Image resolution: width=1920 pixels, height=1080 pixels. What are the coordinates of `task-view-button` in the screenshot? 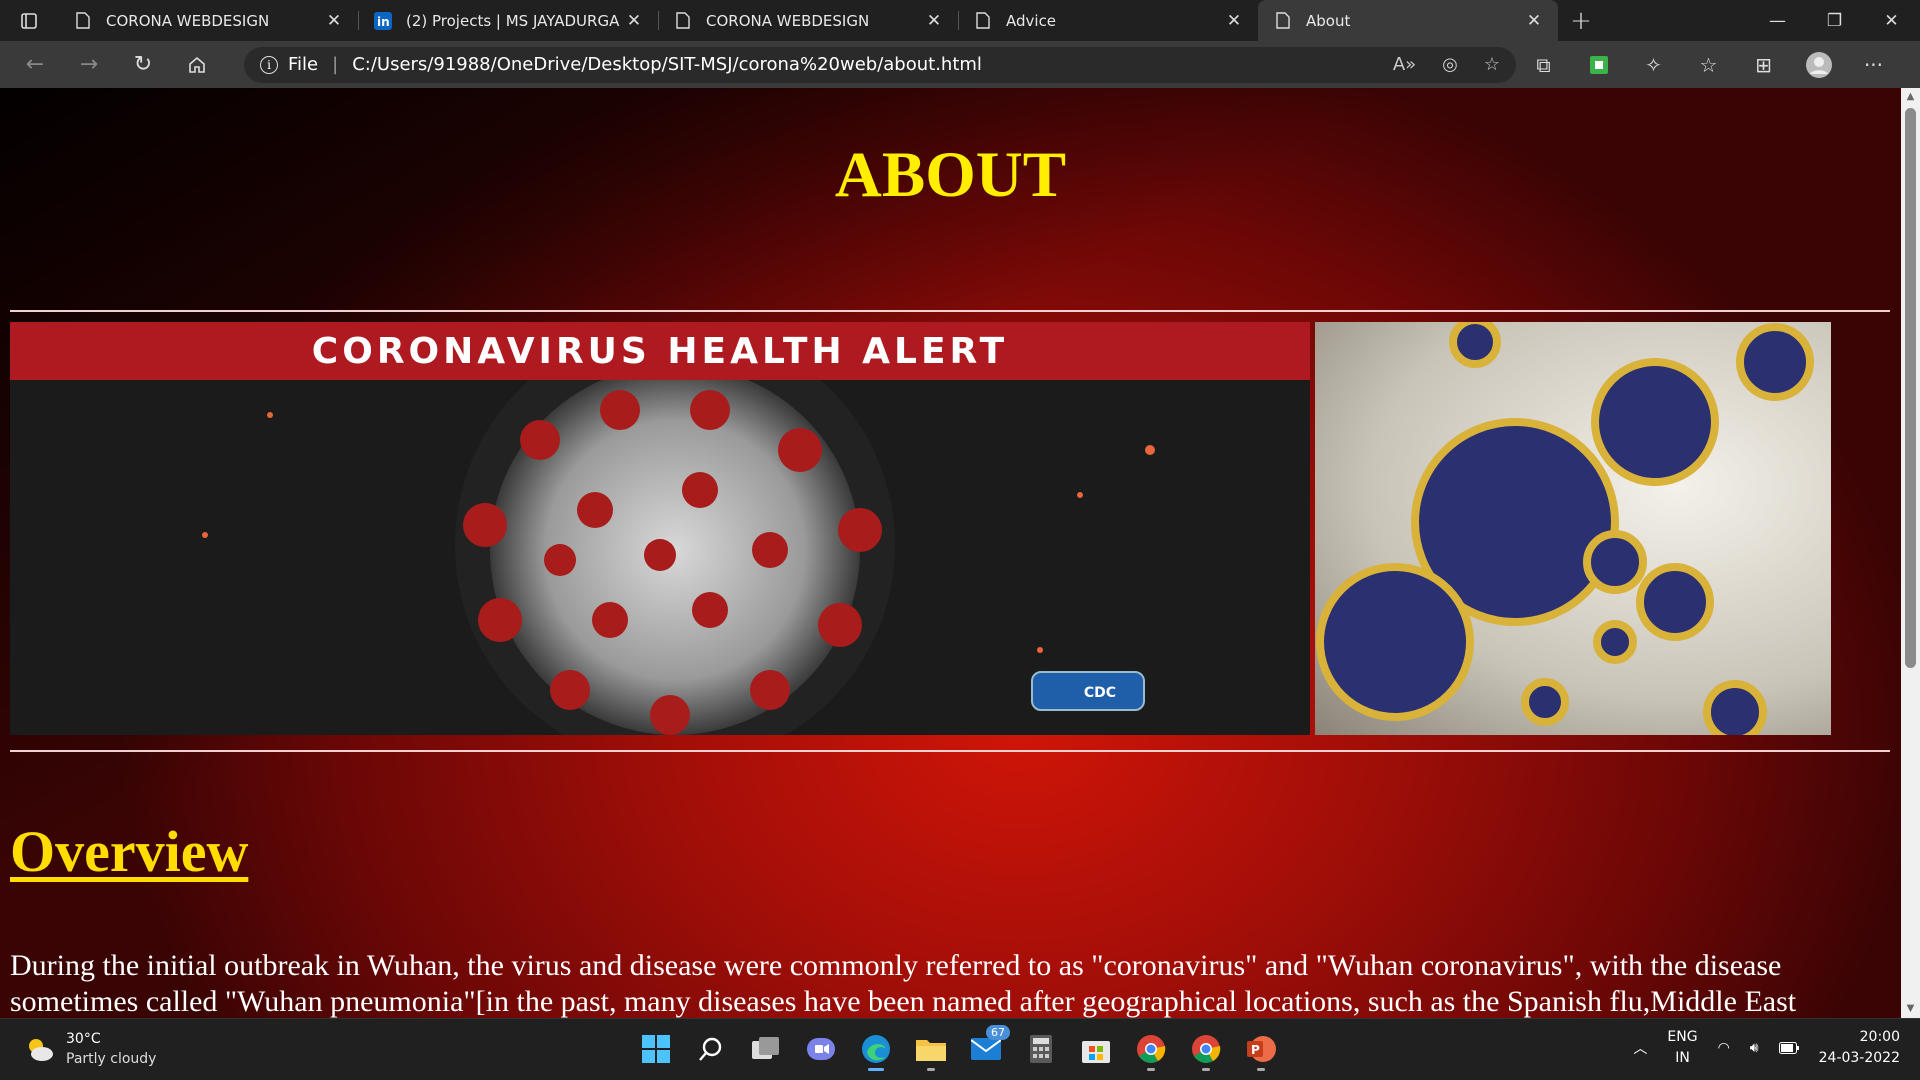 It's located at (766, 1049).